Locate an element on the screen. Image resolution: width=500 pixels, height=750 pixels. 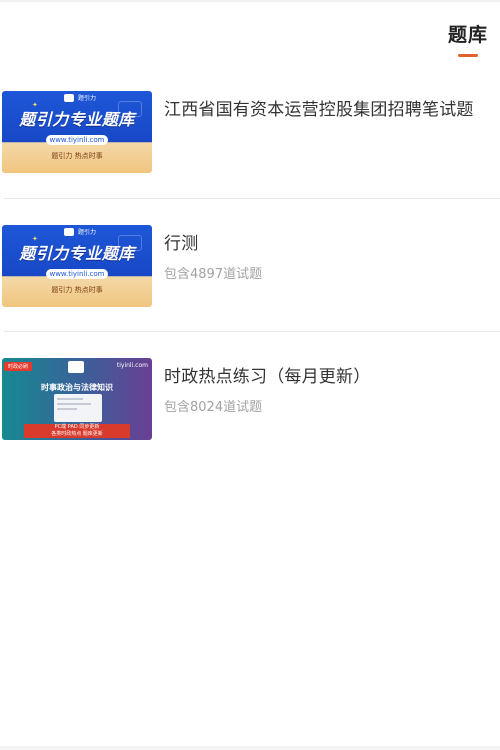
tab-question-bank: 题库 is located at coordinates (468, 38).